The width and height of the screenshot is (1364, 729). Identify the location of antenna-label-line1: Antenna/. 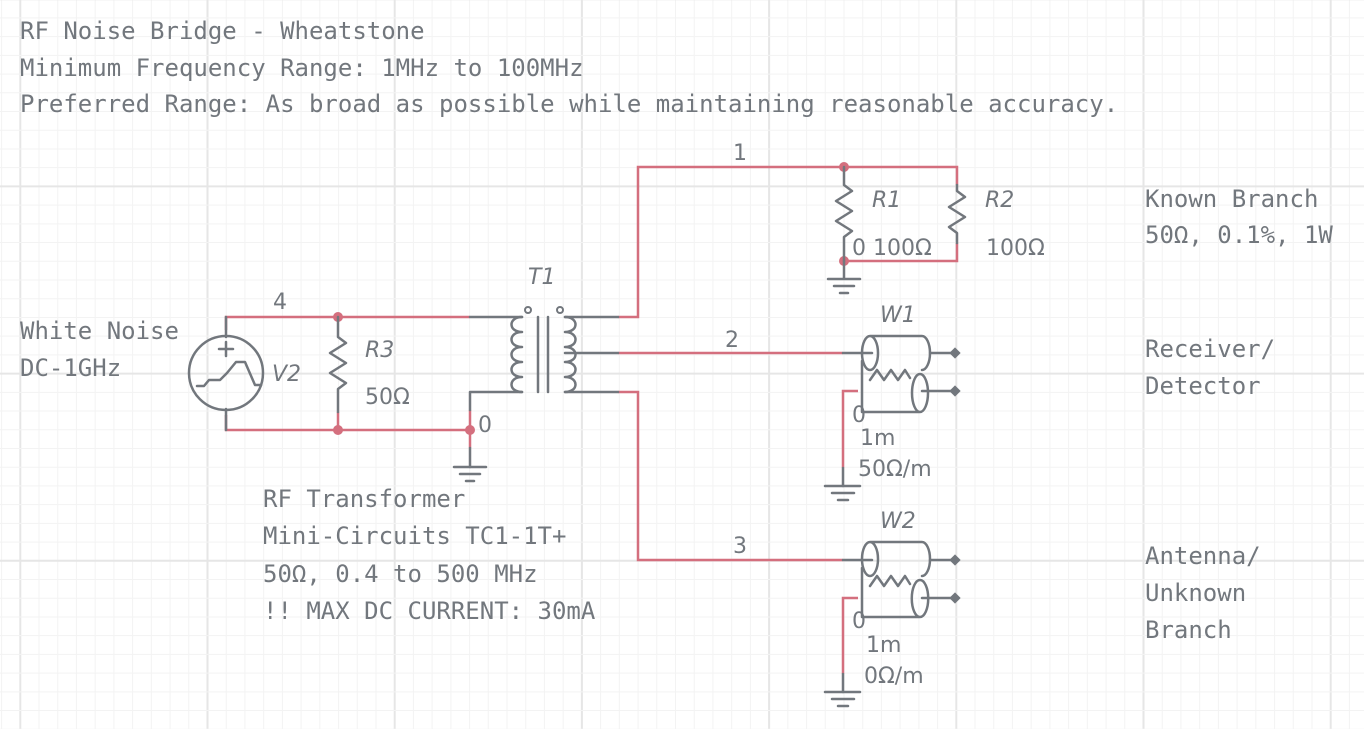
(1203, 556).